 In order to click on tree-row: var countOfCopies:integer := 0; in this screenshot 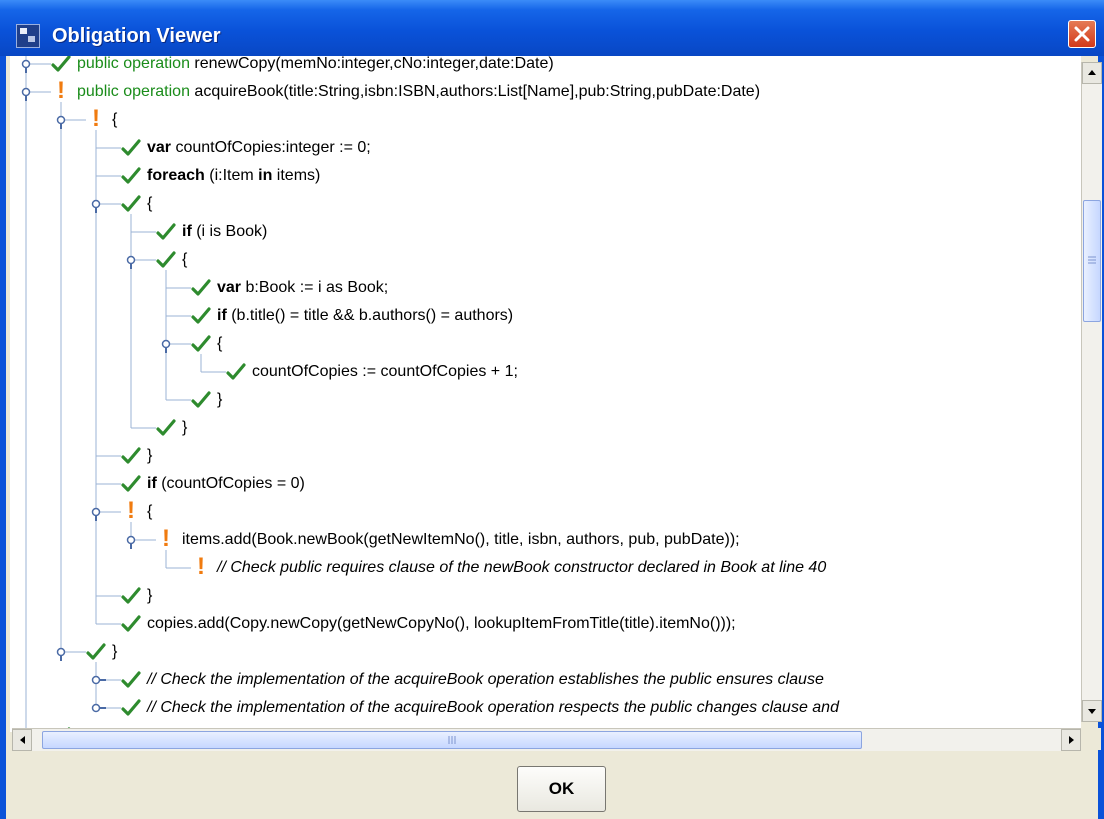, I will do `click(246, 148)`.